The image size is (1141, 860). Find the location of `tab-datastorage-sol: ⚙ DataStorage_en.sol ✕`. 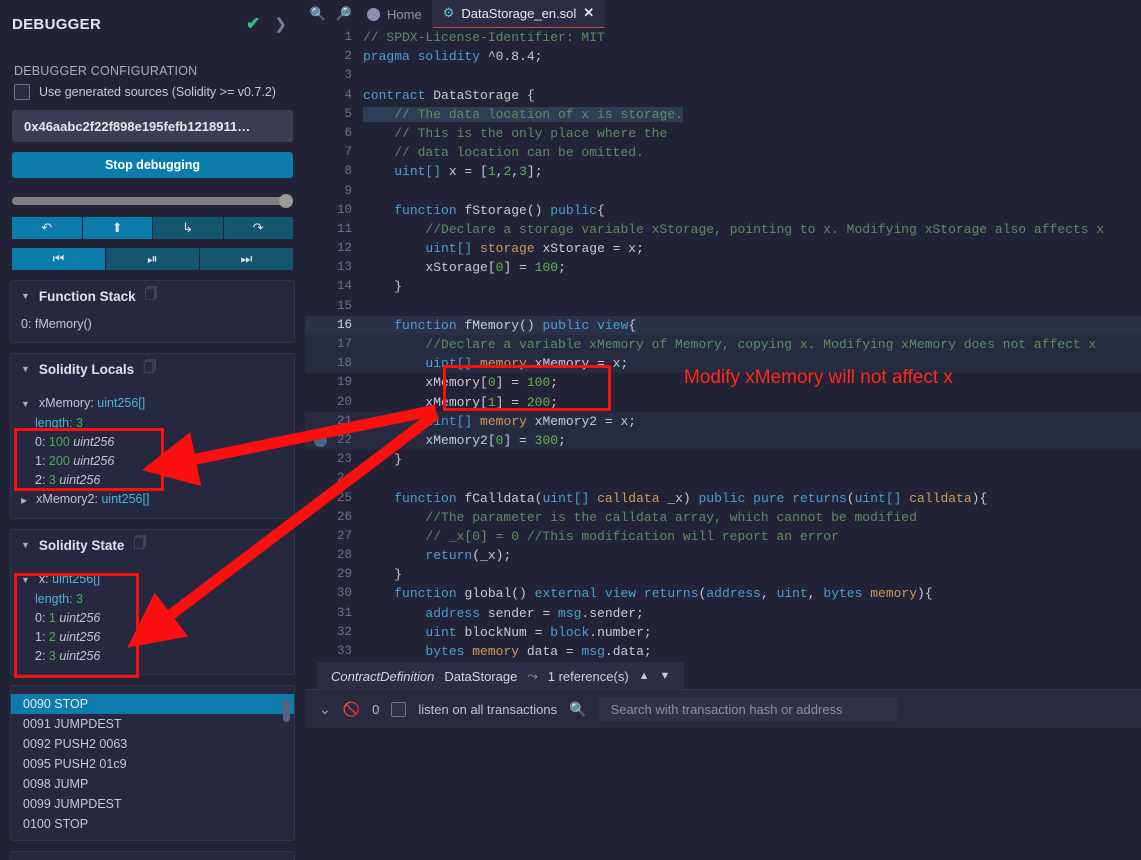

tab-datastorage-sol: ⚙ DataStorage_en.sol ✕ is located at coordinates (519, 14).